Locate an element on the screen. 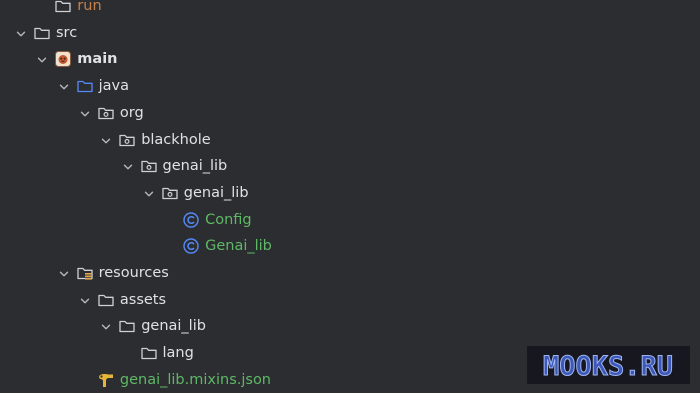 The width and height of the screenshot is (700, 393). tree-item-label: Genai_lib is located at coordinates (238, 246).